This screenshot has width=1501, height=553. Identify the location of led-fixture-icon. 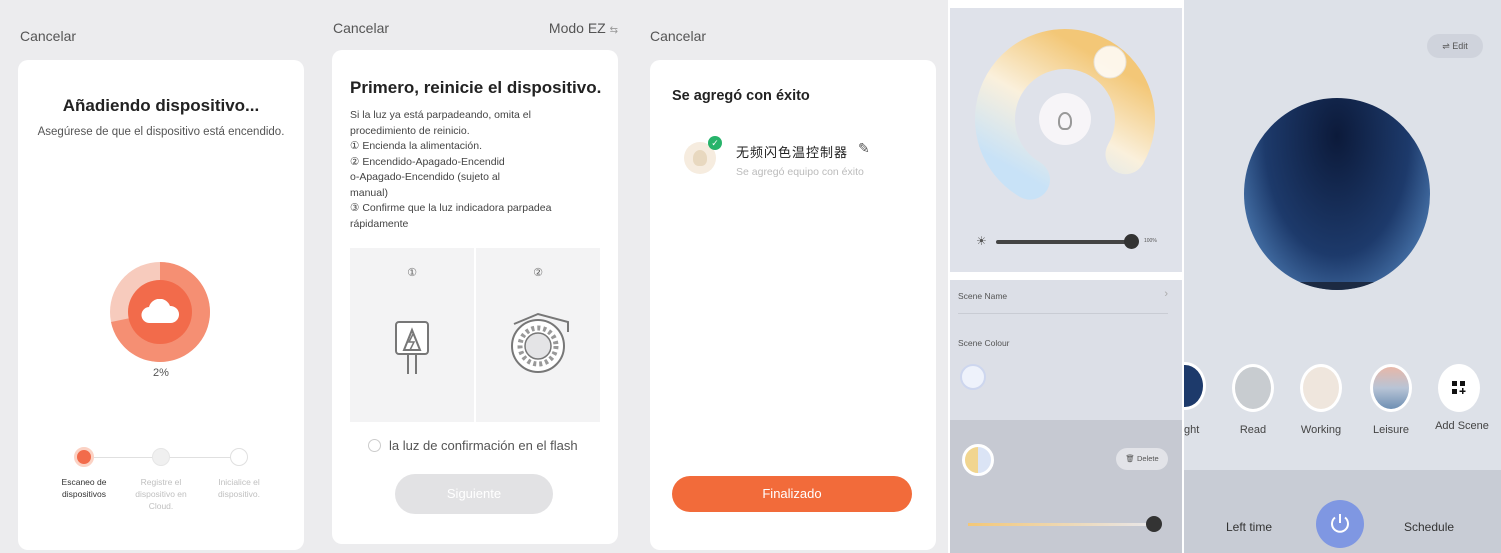
(540, 342).